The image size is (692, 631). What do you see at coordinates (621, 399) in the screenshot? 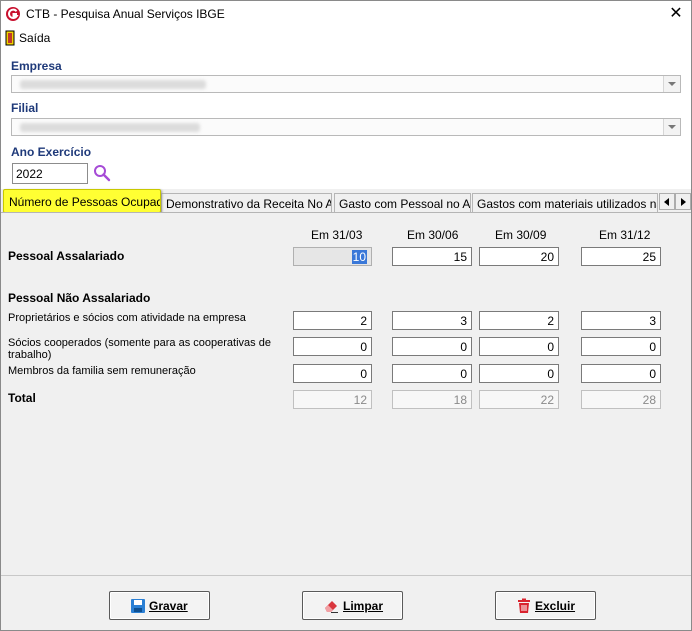
I see `total-3112-value: 28` at bounding box center [621, 399].